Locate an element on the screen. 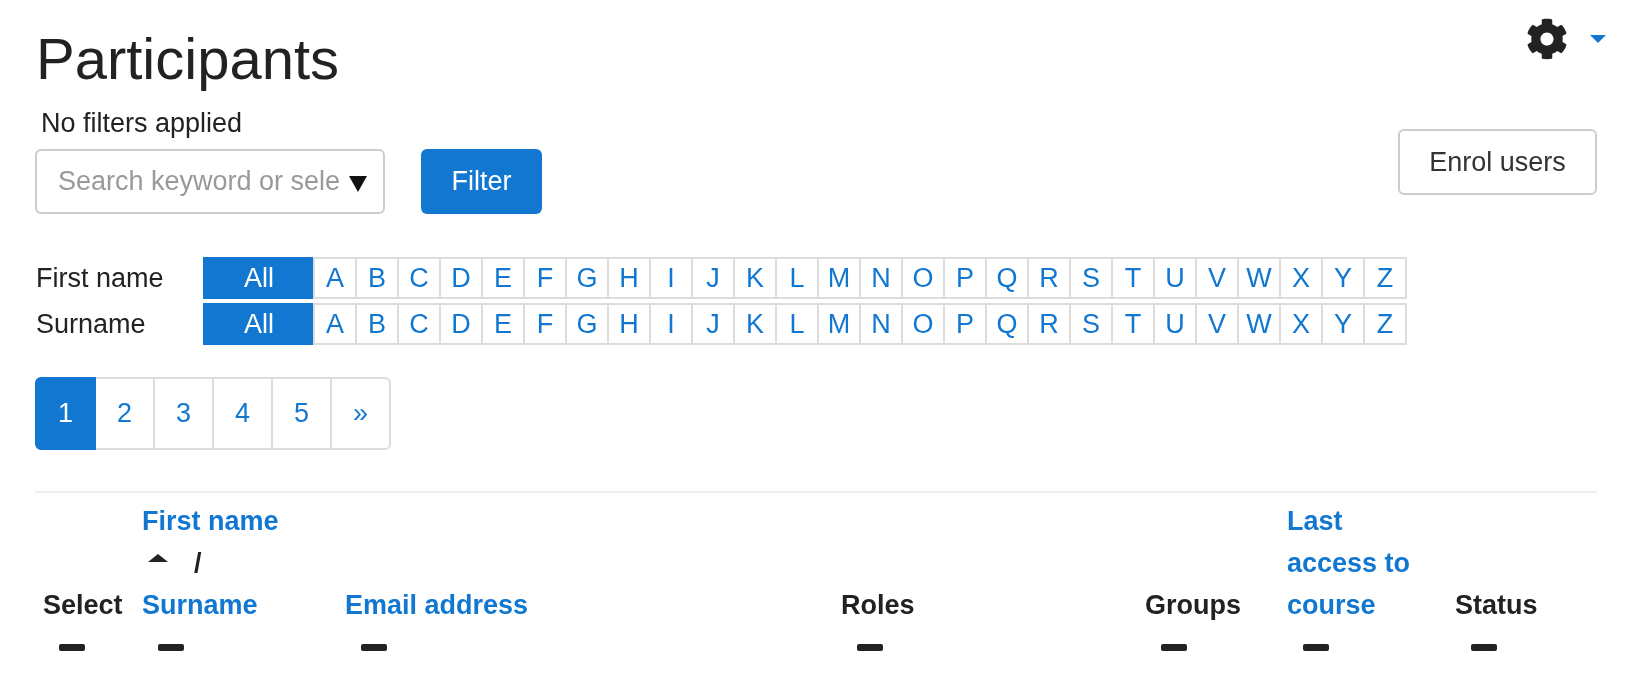  page-link: 2 is located at coordinates (124, 413).